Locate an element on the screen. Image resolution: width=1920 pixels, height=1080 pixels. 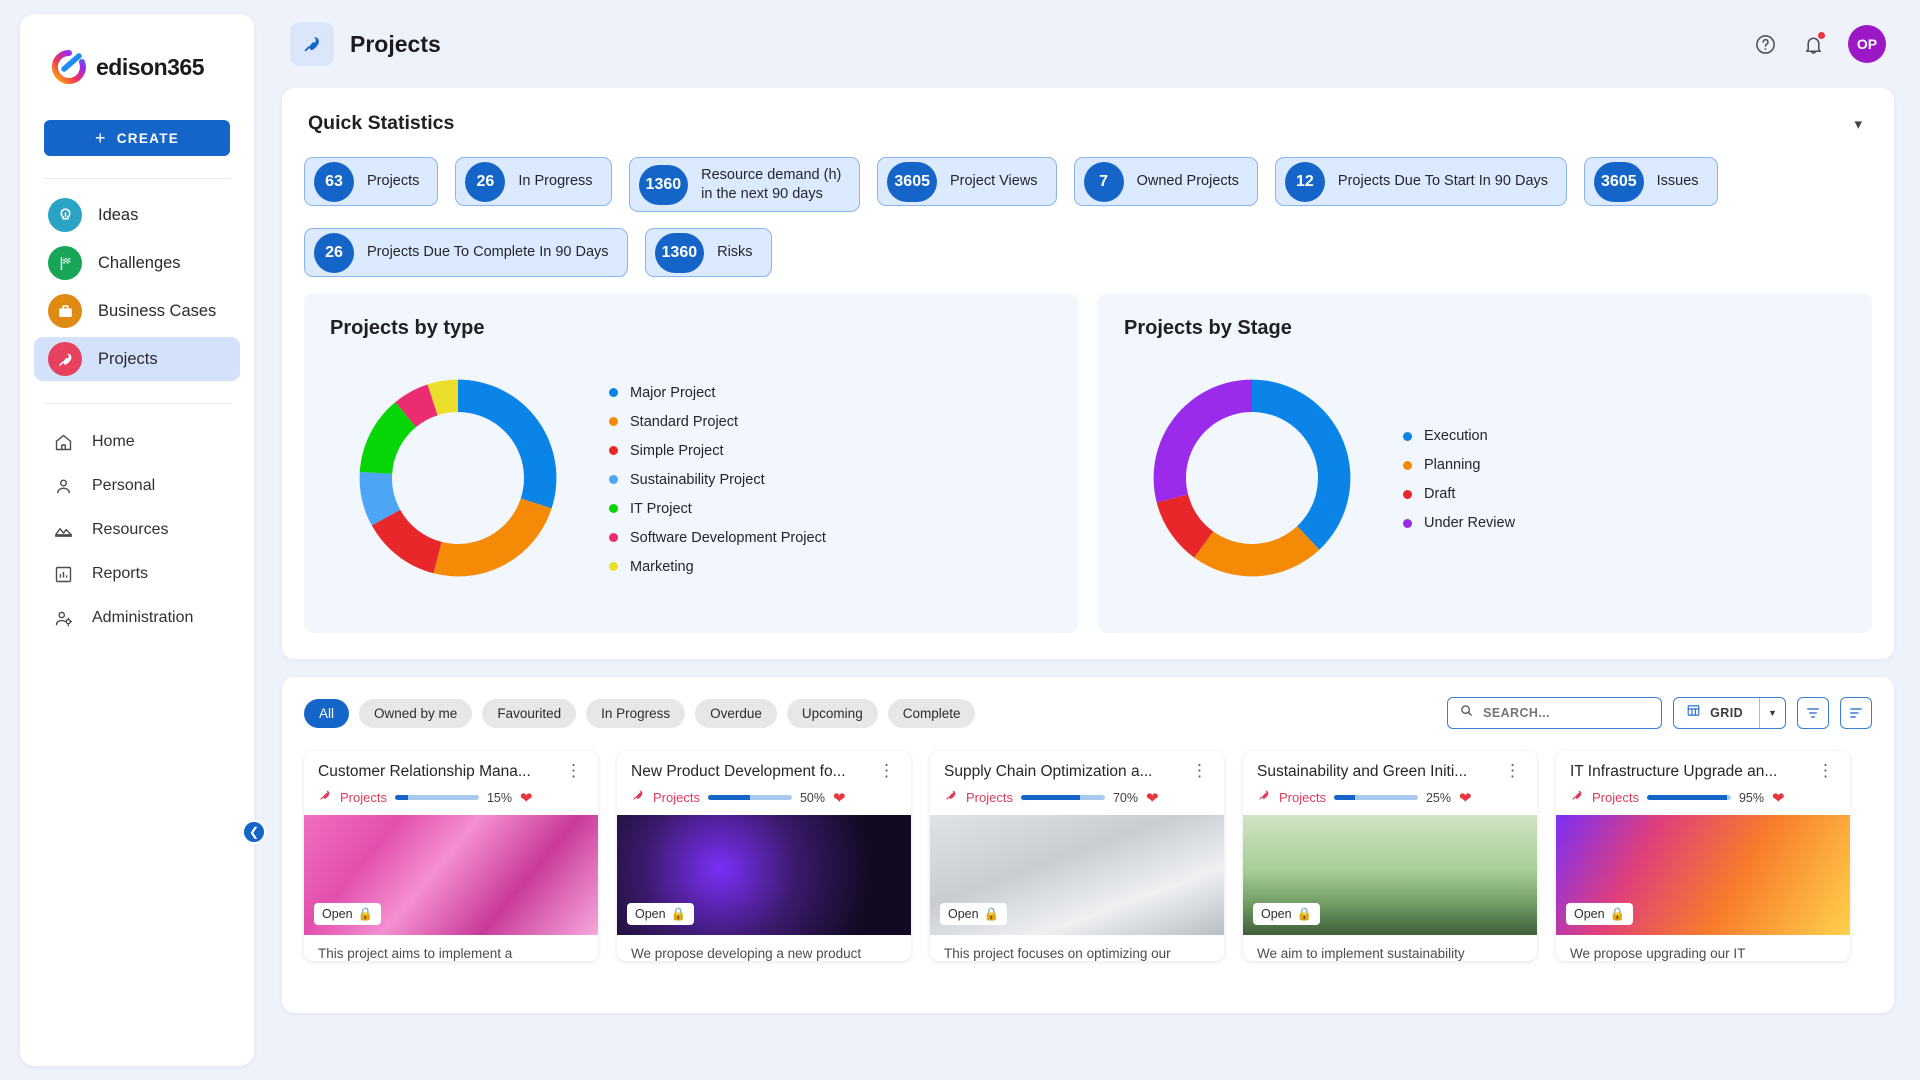
legend-item: Simple Project is located at coordinates (717, 451).